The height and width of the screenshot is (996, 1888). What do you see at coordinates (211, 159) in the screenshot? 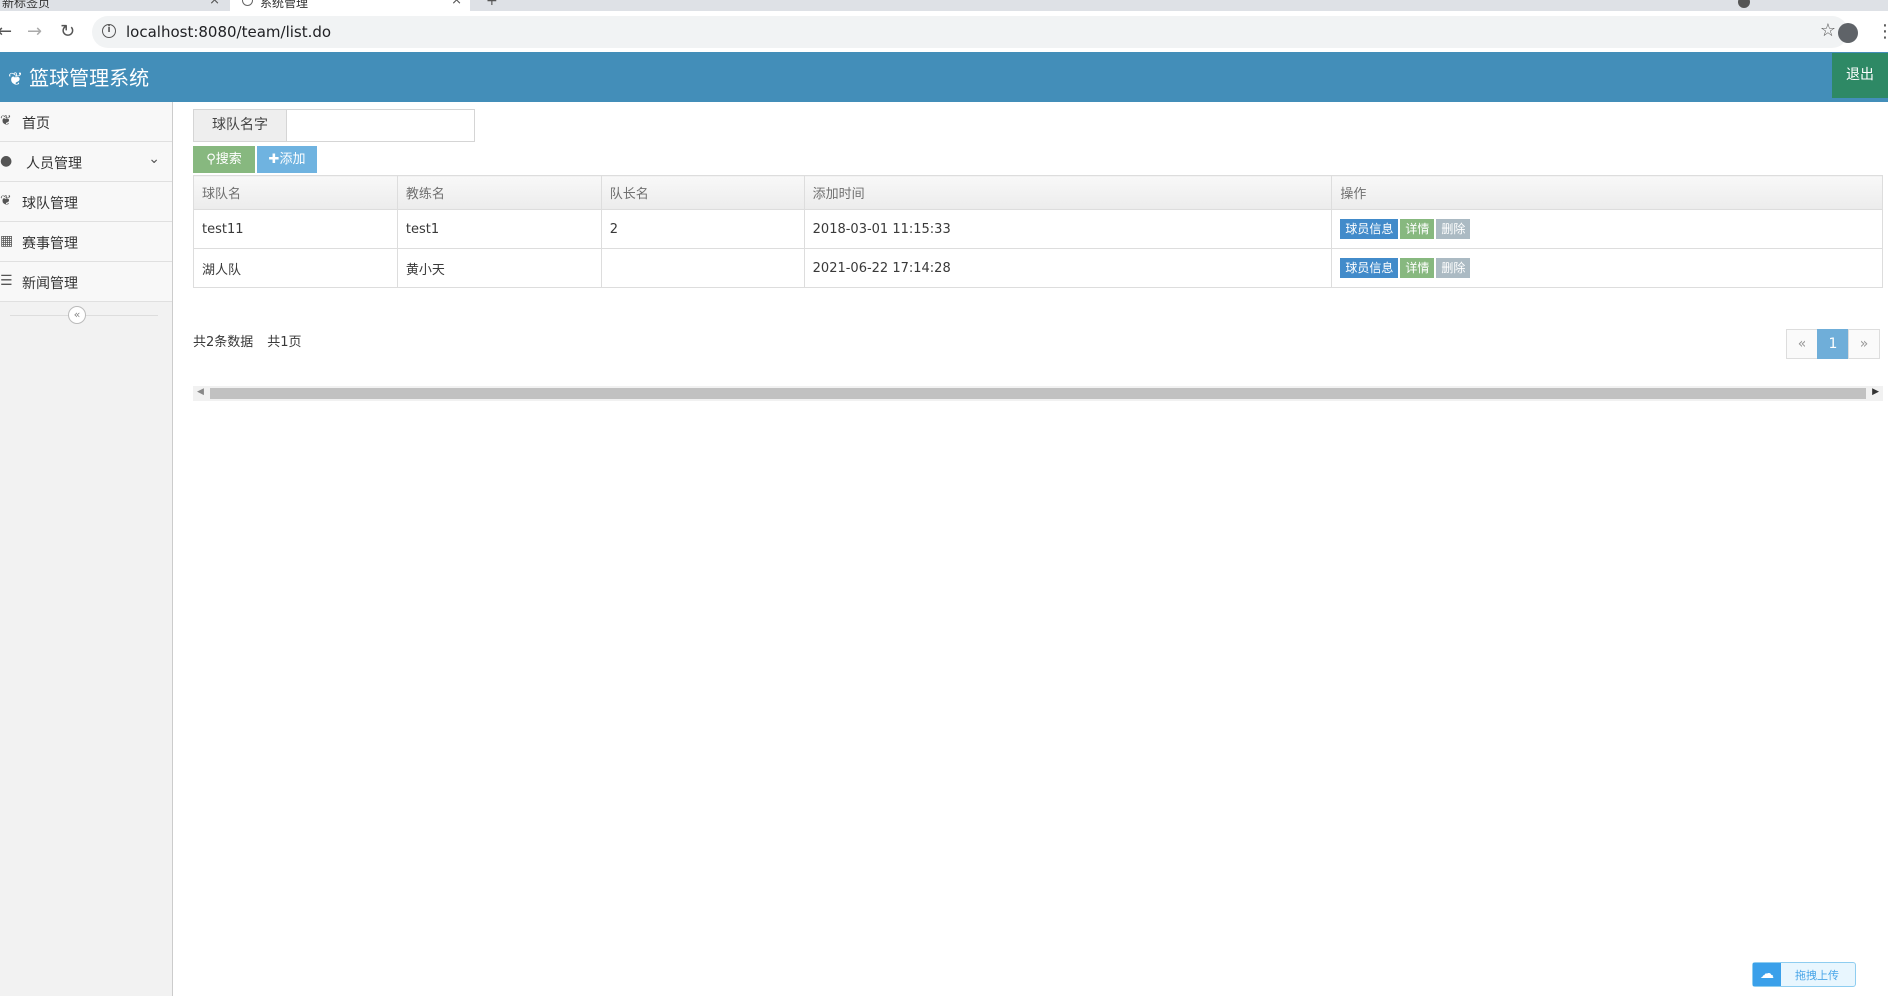
I see `search-icon: ⚲` at bounding box center [211, 159].